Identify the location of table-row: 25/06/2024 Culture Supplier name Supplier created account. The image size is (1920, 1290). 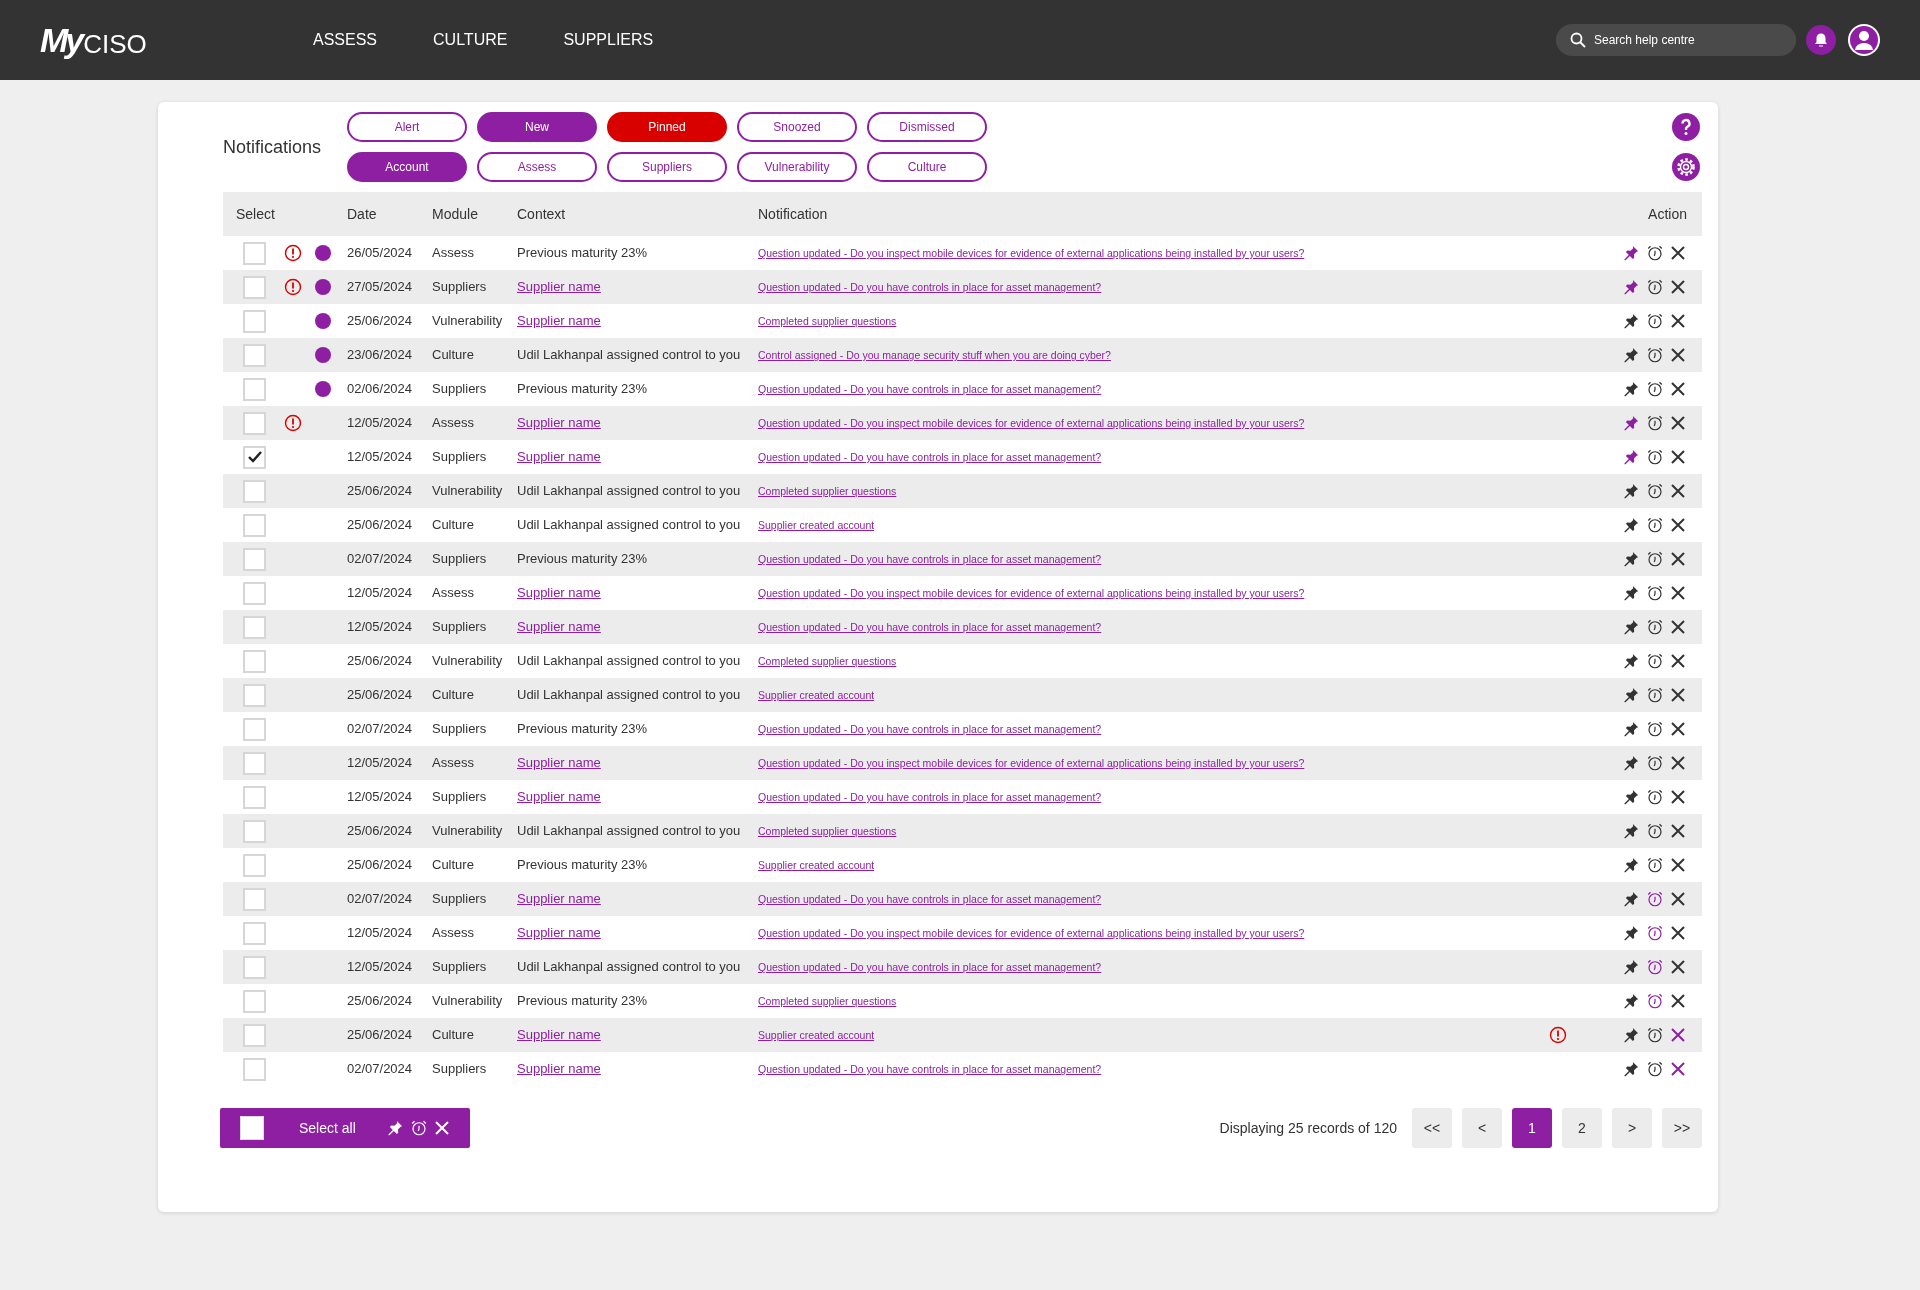
(962, 1035).